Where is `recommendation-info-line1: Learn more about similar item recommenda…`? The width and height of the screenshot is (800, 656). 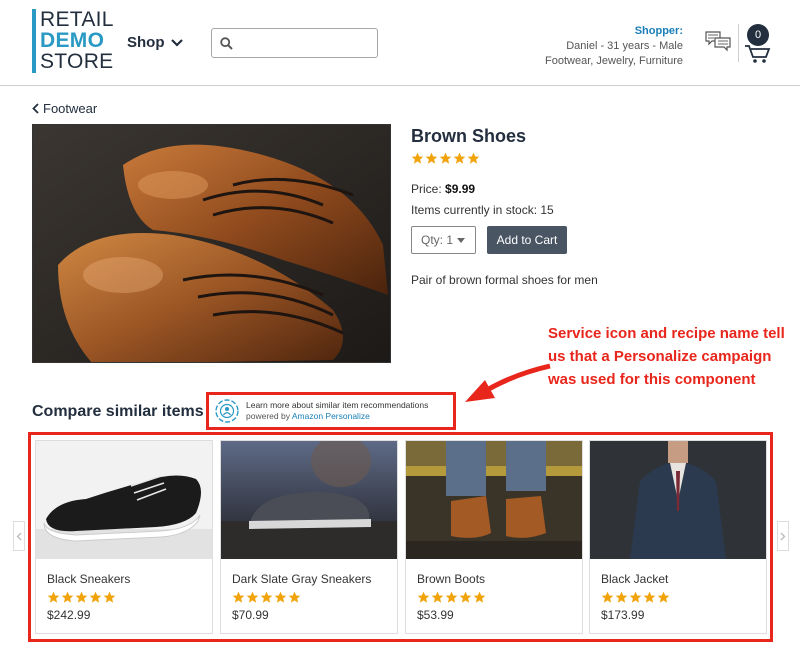 recommendation-info-line1: Learn more about similar item recommenda… is located at coordinates (337, 405).